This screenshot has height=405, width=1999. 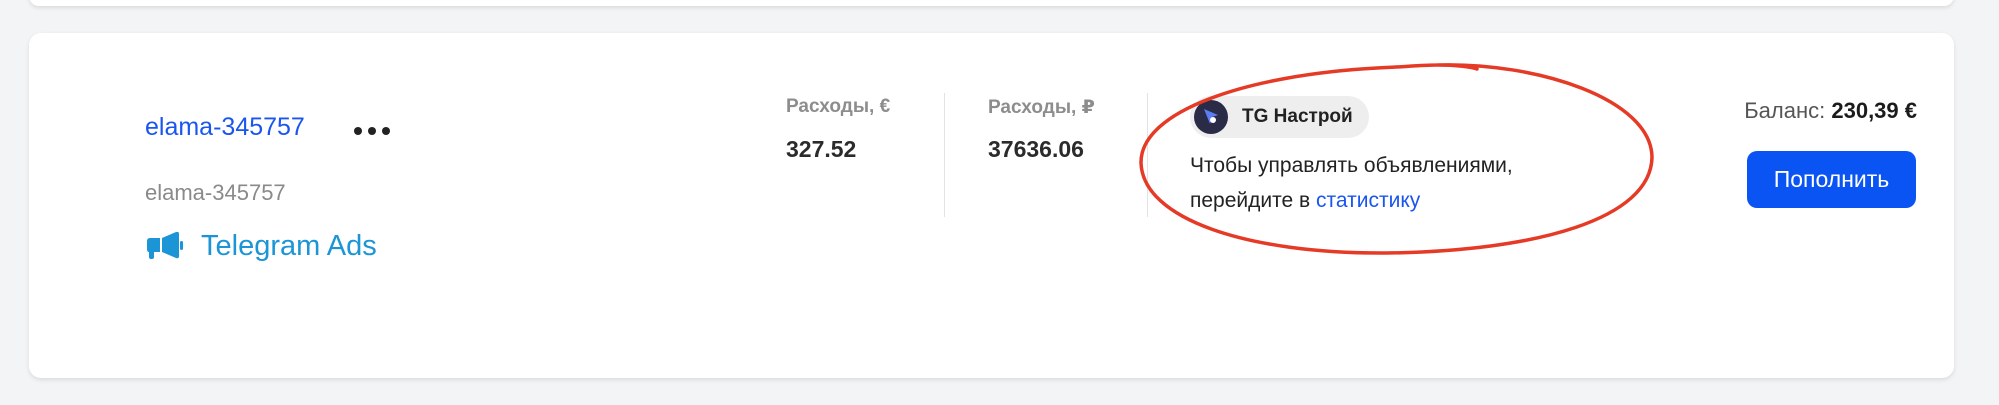 What do you see at coordinates (215, 192) in the screenshot?
I see `account-login: elama-345757` at bounding box center [215, 192].